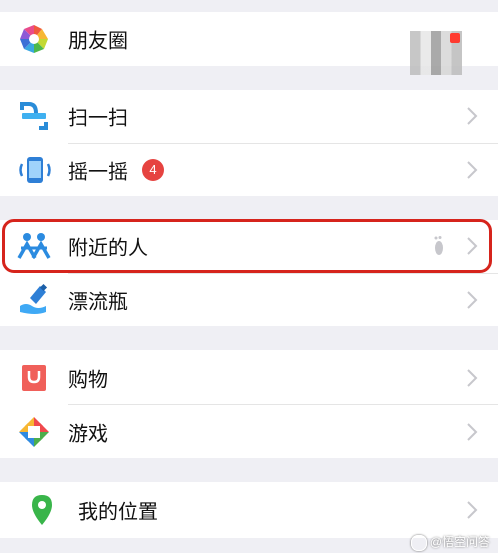 This screenshot has height=553, width=498. I want to click on moments-icon, so click(34, 39).